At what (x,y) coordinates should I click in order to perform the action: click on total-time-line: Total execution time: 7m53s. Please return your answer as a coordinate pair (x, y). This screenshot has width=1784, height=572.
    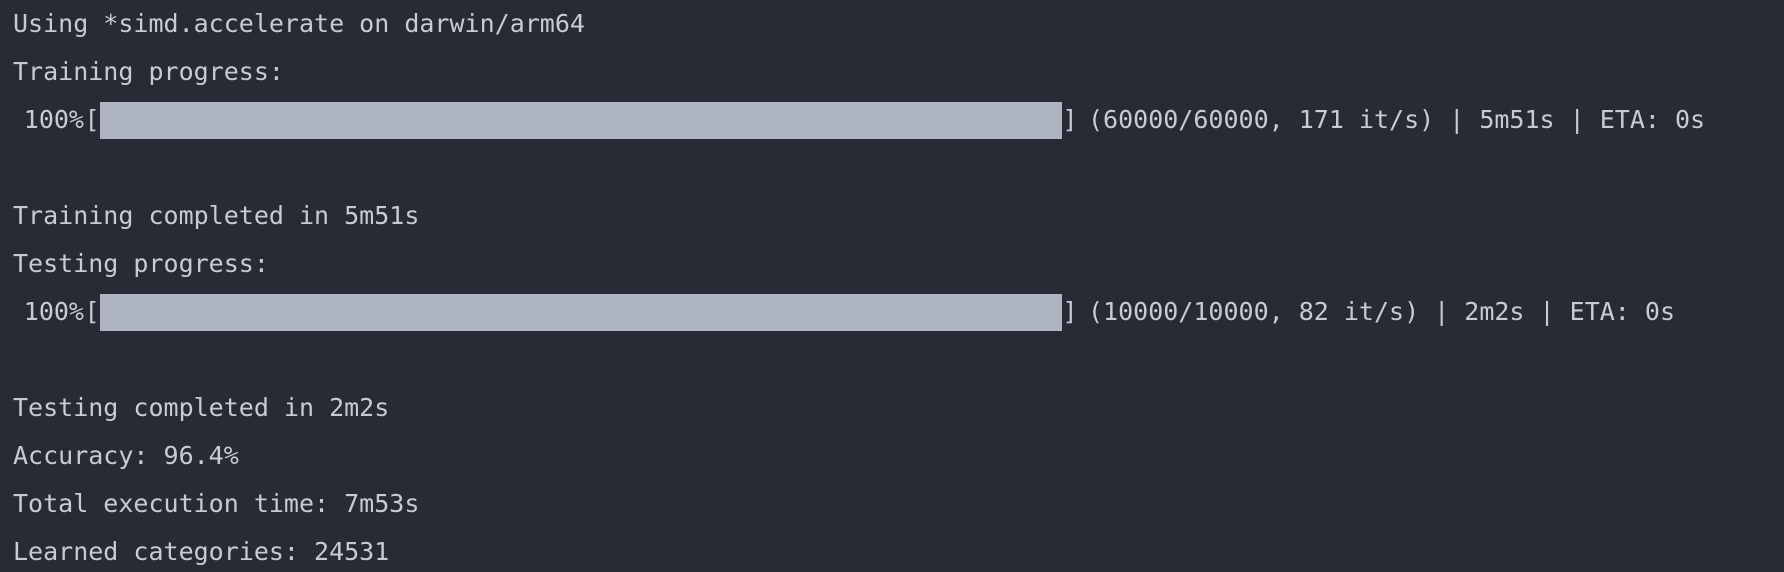
    Looking at the image, I should click on (216, 504).